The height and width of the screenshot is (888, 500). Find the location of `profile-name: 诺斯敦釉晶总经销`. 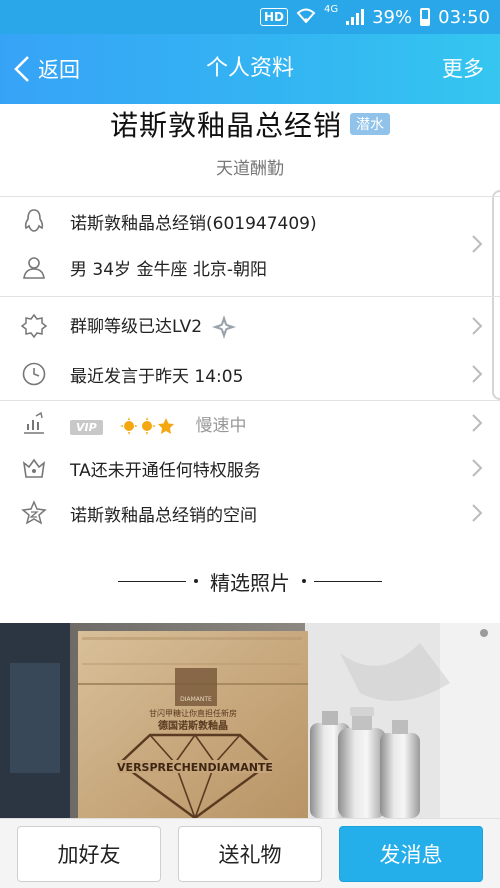

profile-name: 诺斯敦釉晶总经销 is located at coordinates (225, 125).